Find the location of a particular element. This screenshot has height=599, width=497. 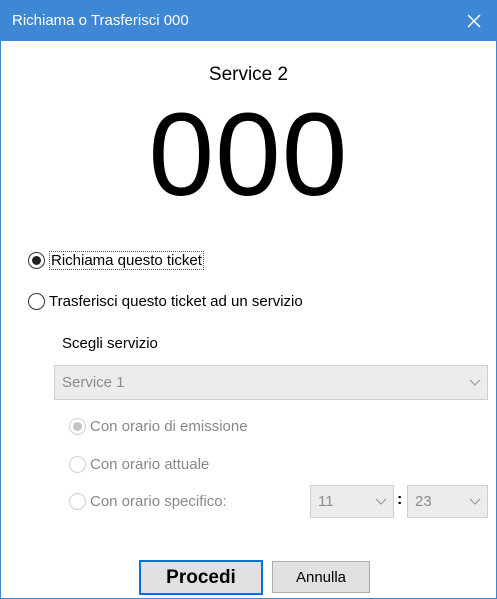

emission-radio is located at coordinates (77, 426).